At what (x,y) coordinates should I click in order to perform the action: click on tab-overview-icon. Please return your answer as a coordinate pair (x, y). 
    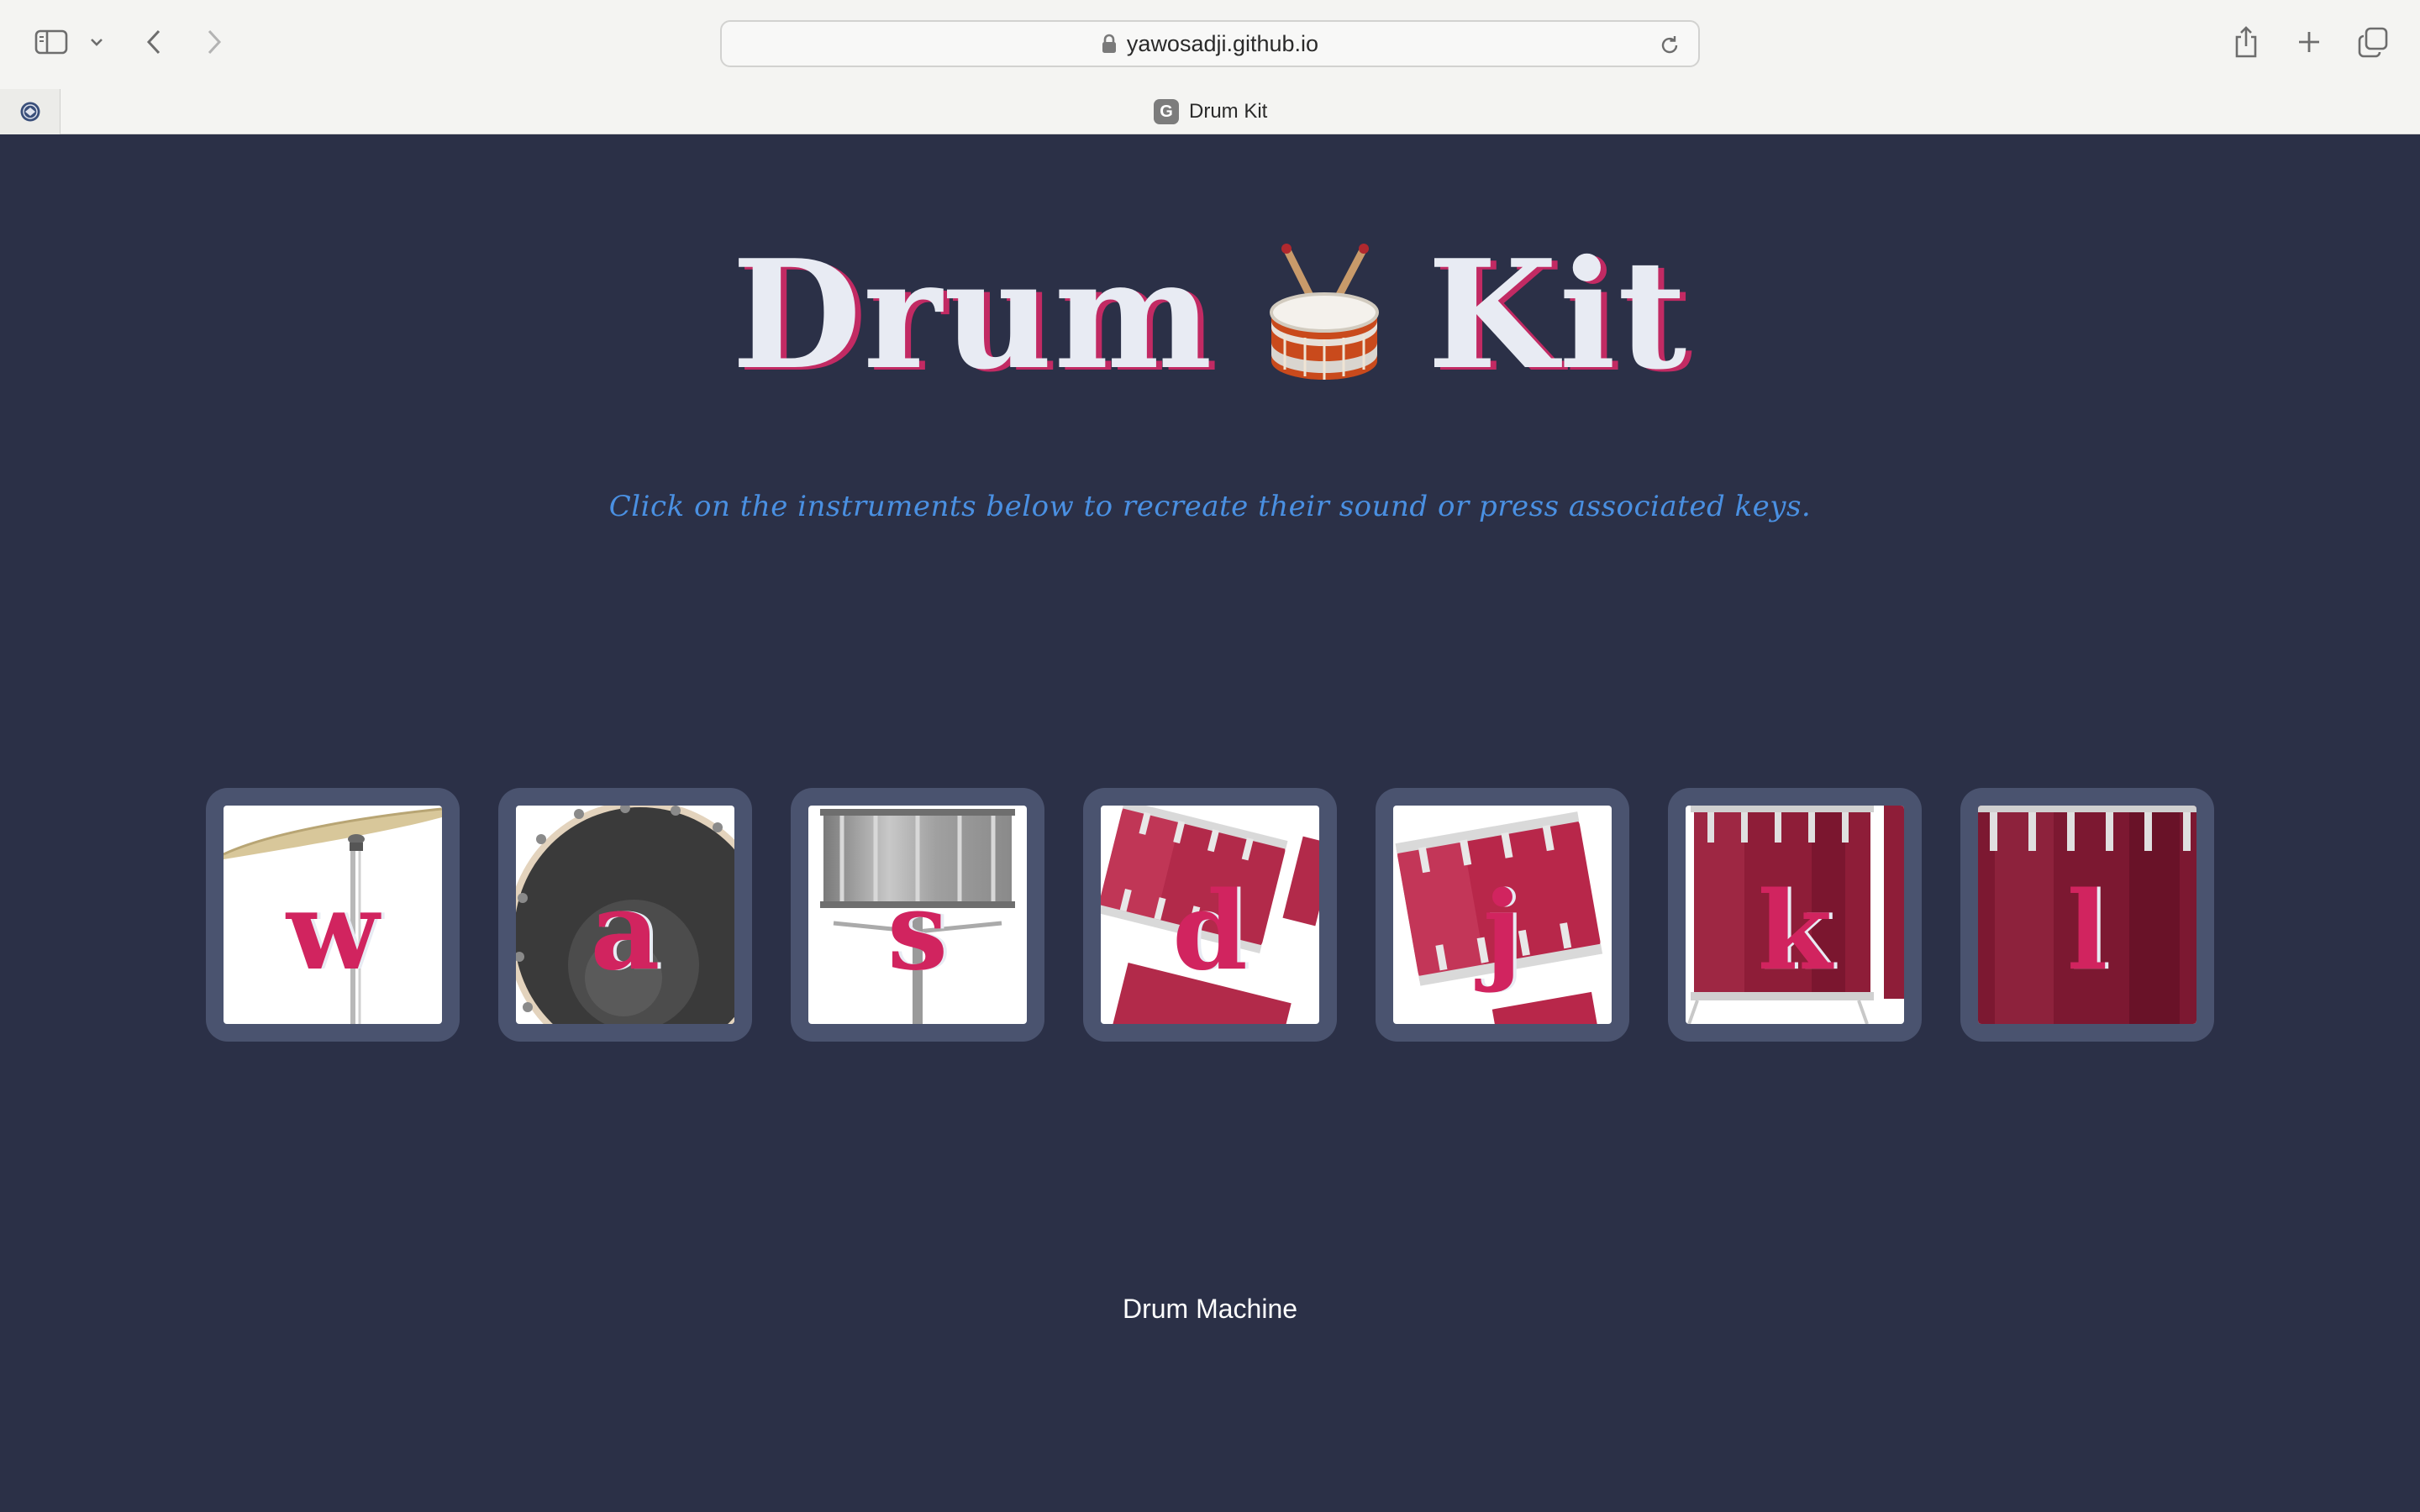
    Looking at the image, I should click on (2373, 42).